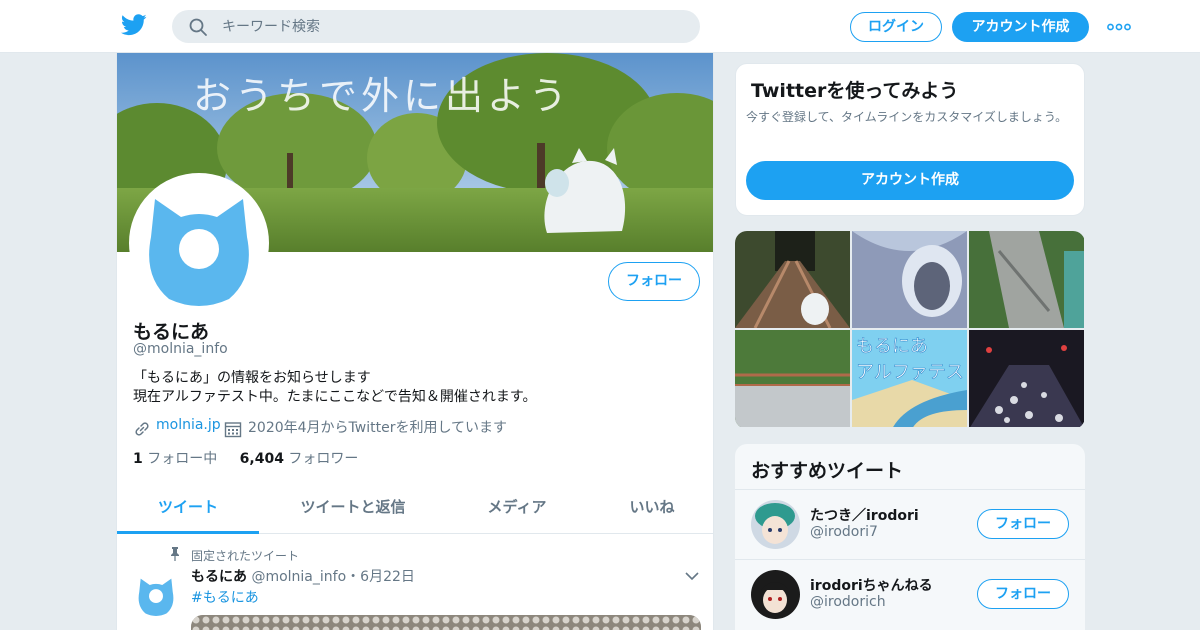 The width and height of the screenshot is (1200, 630). I want to click on media-image-railway, so click(792, 279).